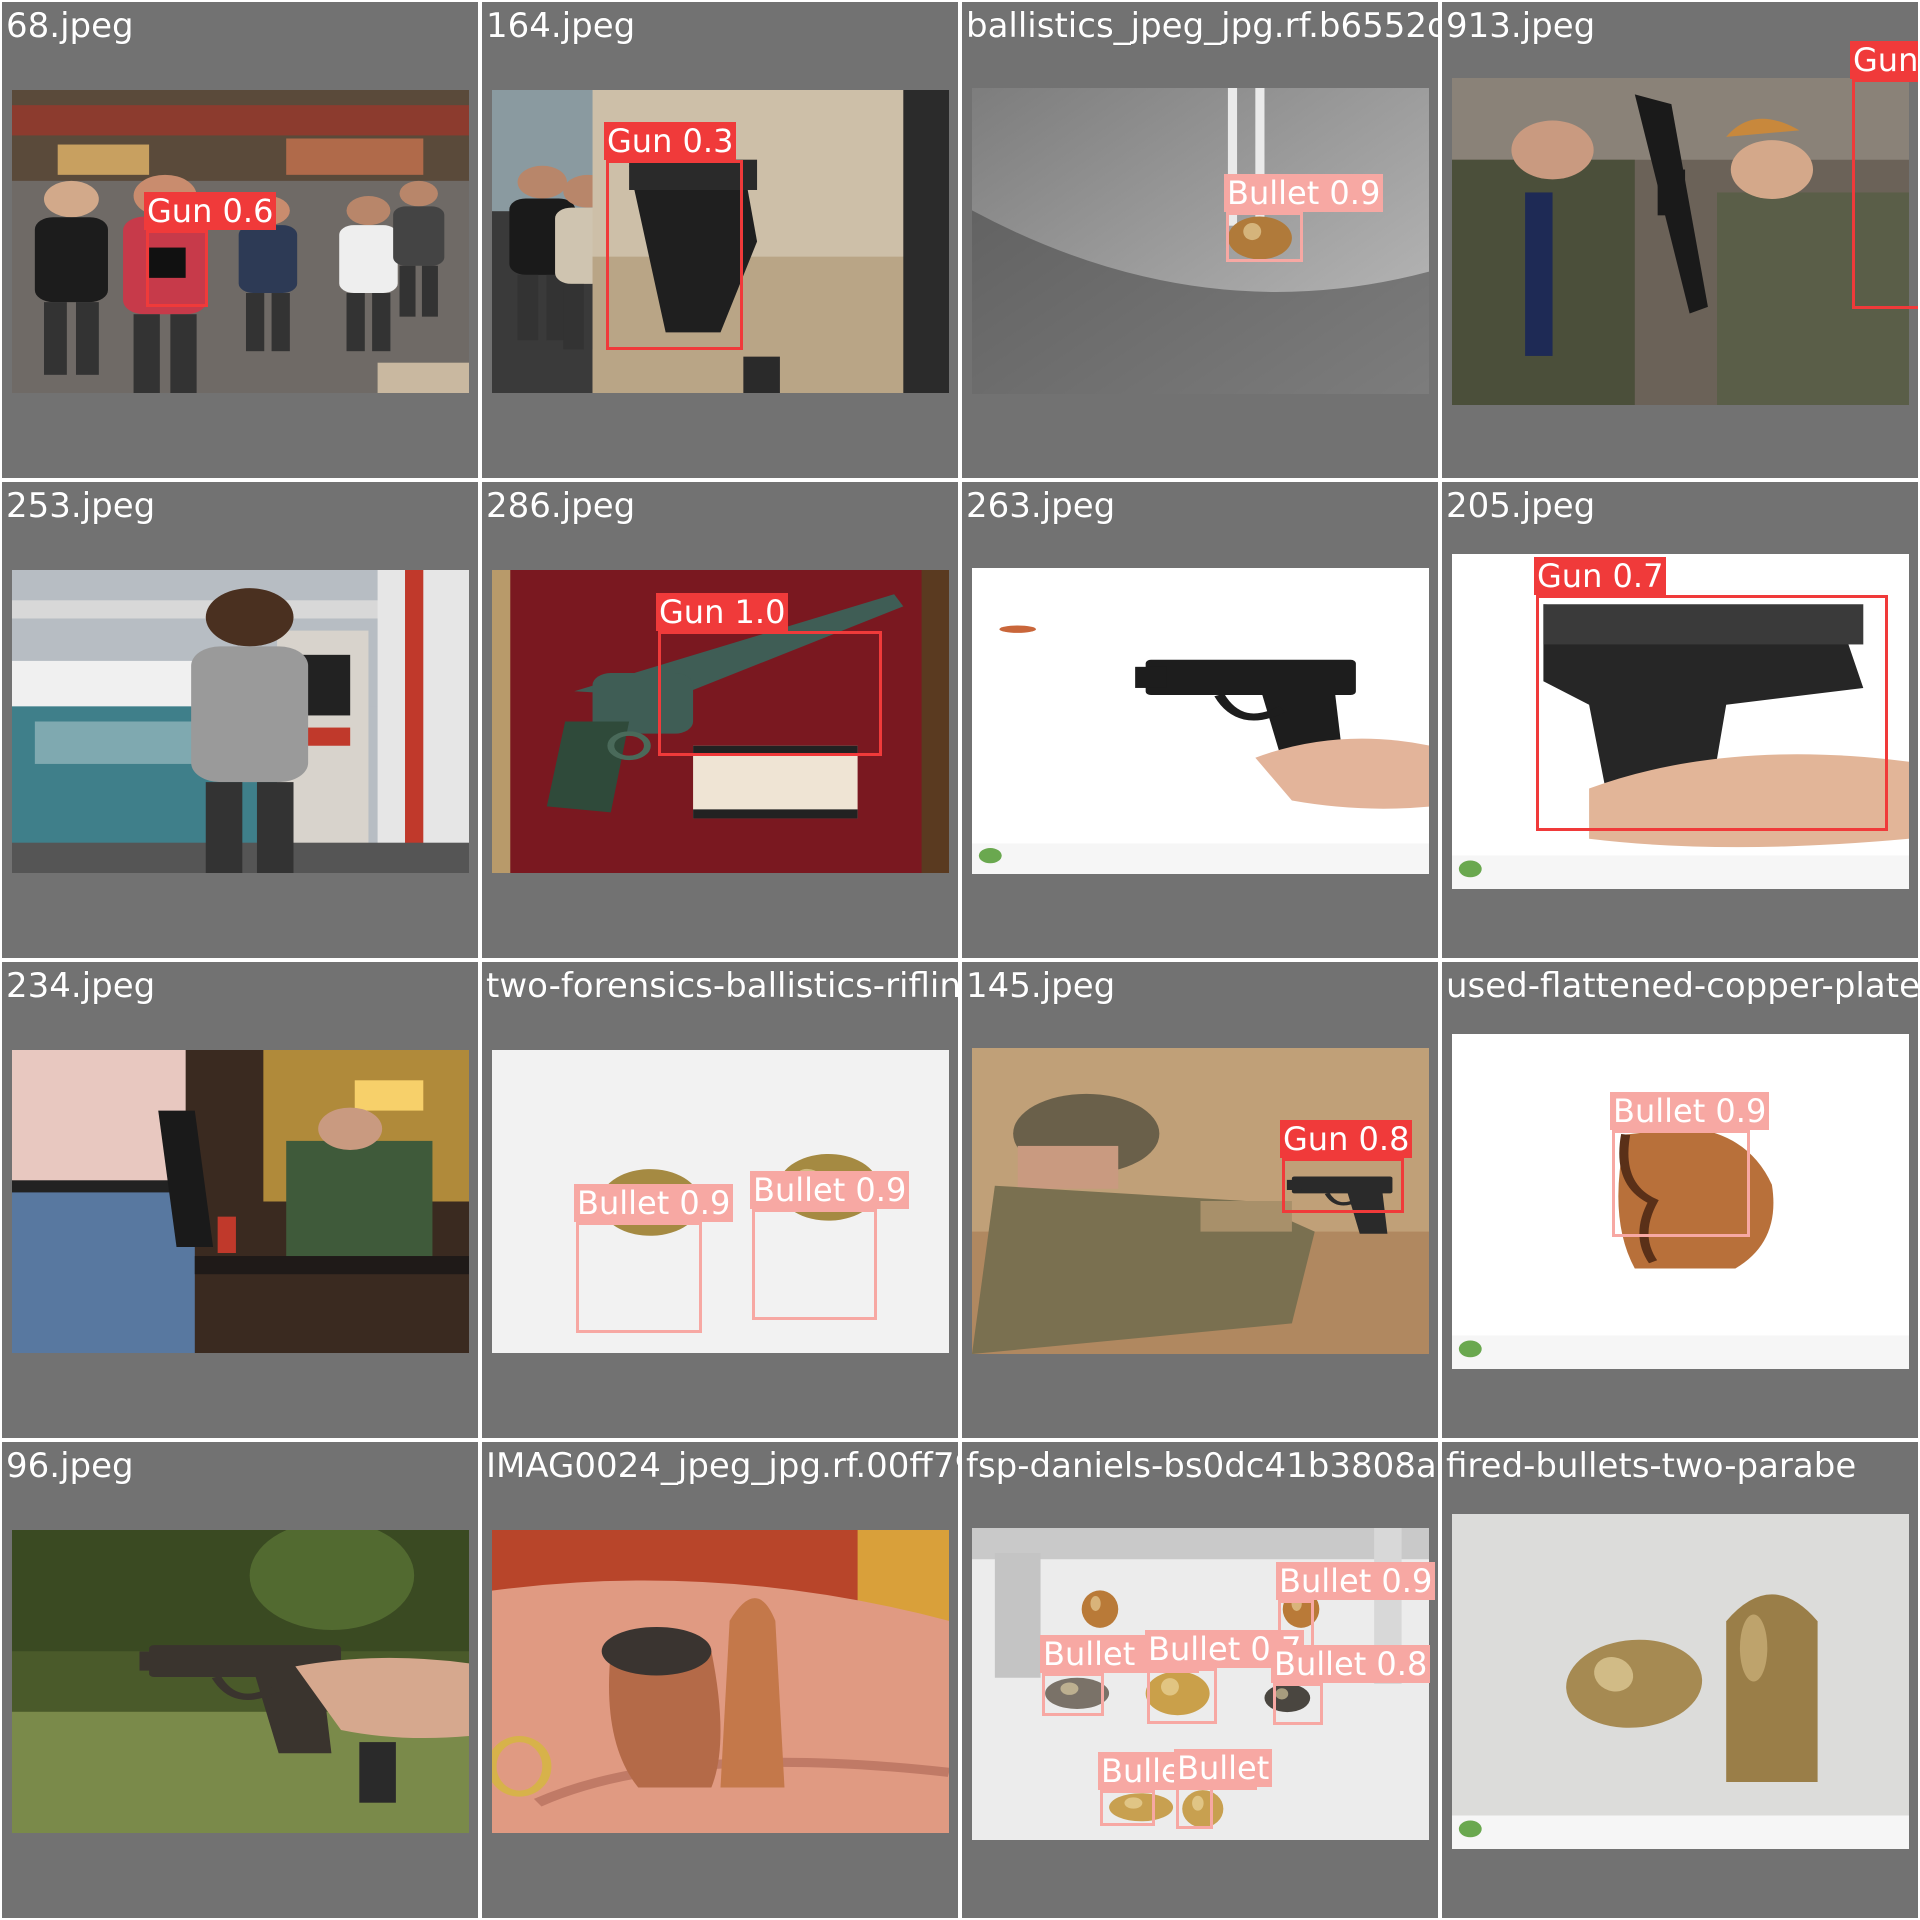 The image size is (1920, 1920). I want to click on grid-tile: 68.jpeg Gun 0.6, so click(240, 240).